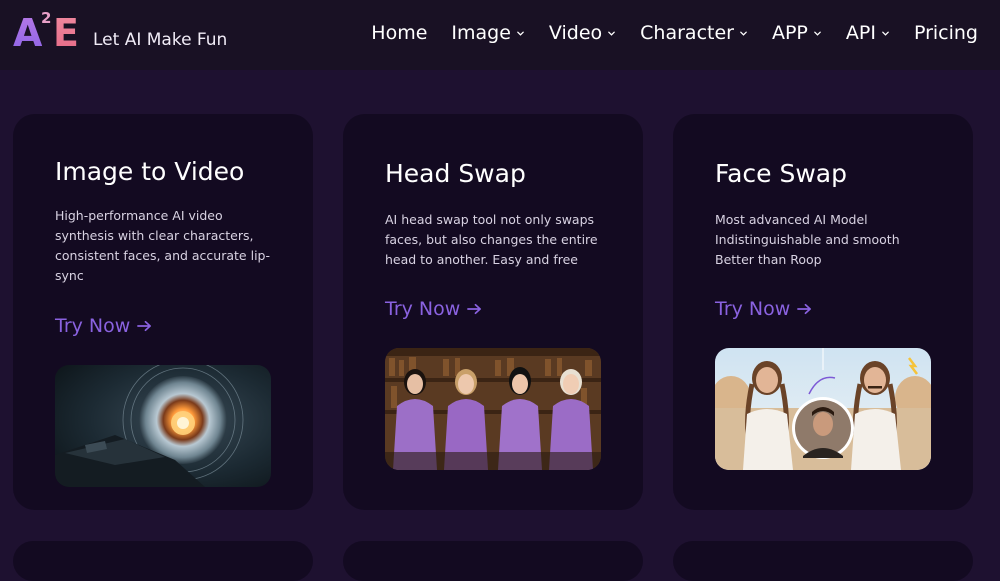  What do you see at coordinates (455, 173) in the screenshot?
I see `card-title: Head Swap` at bounding box center [455, 173].